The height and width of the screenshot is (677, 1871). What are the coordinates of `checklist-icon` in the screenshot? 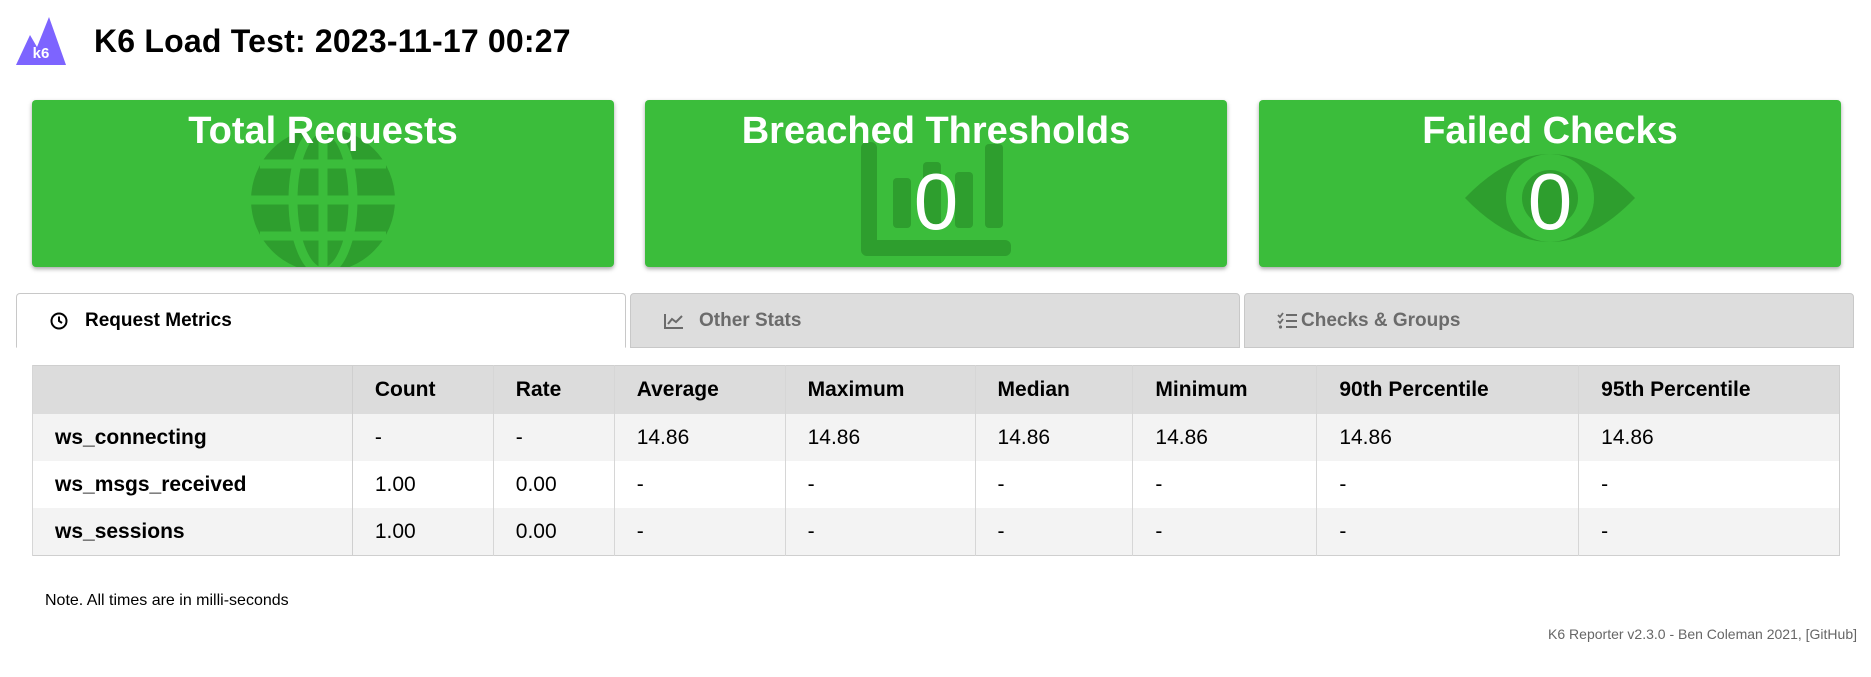 It's located at (1287, 320).